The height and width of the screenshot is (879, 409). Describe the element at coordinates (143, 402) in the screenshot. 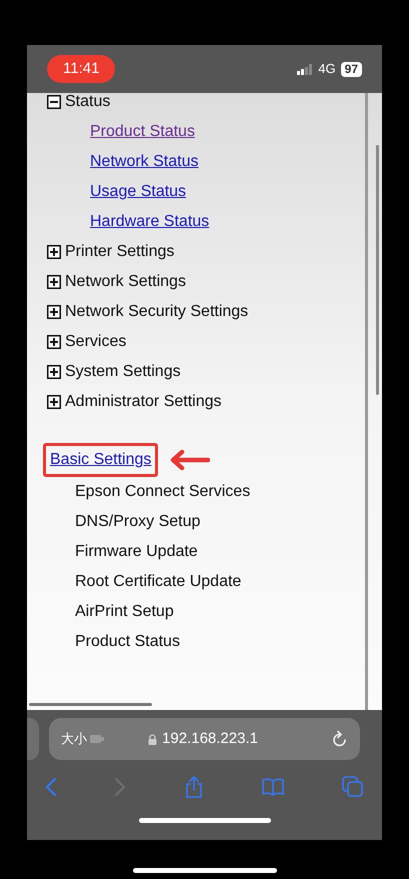

I see `menu-section: Administrator Settings` at that location.